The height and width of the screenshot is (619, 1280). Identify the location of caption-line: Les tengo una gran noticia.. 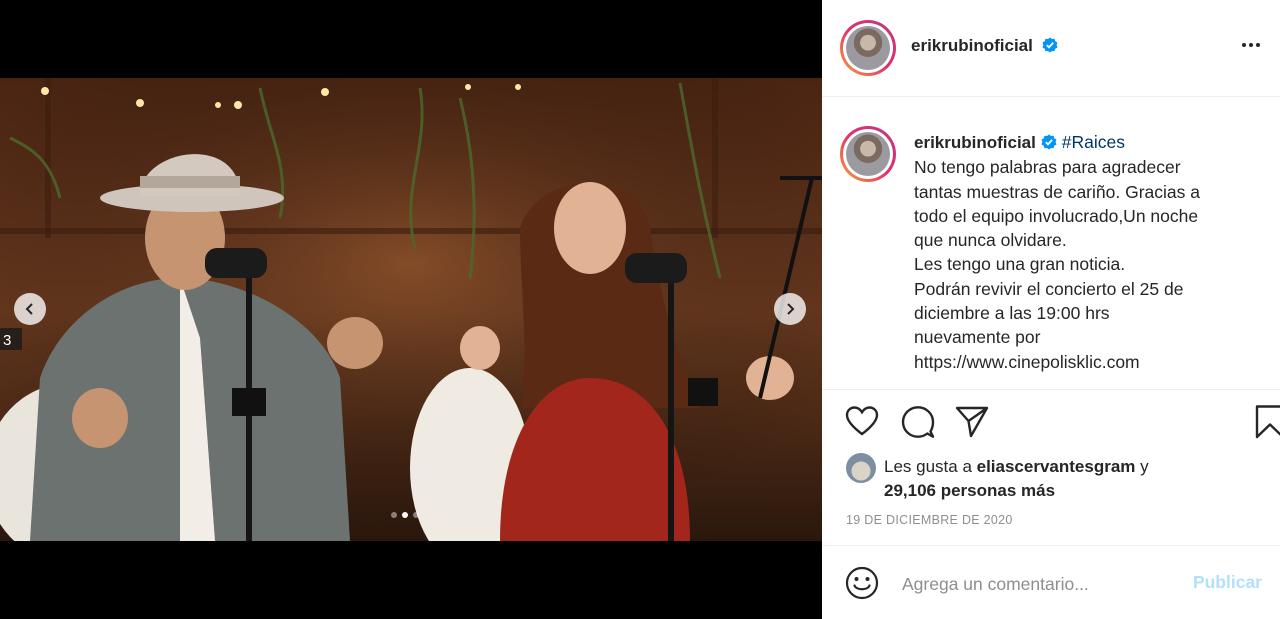
(1020, 264).